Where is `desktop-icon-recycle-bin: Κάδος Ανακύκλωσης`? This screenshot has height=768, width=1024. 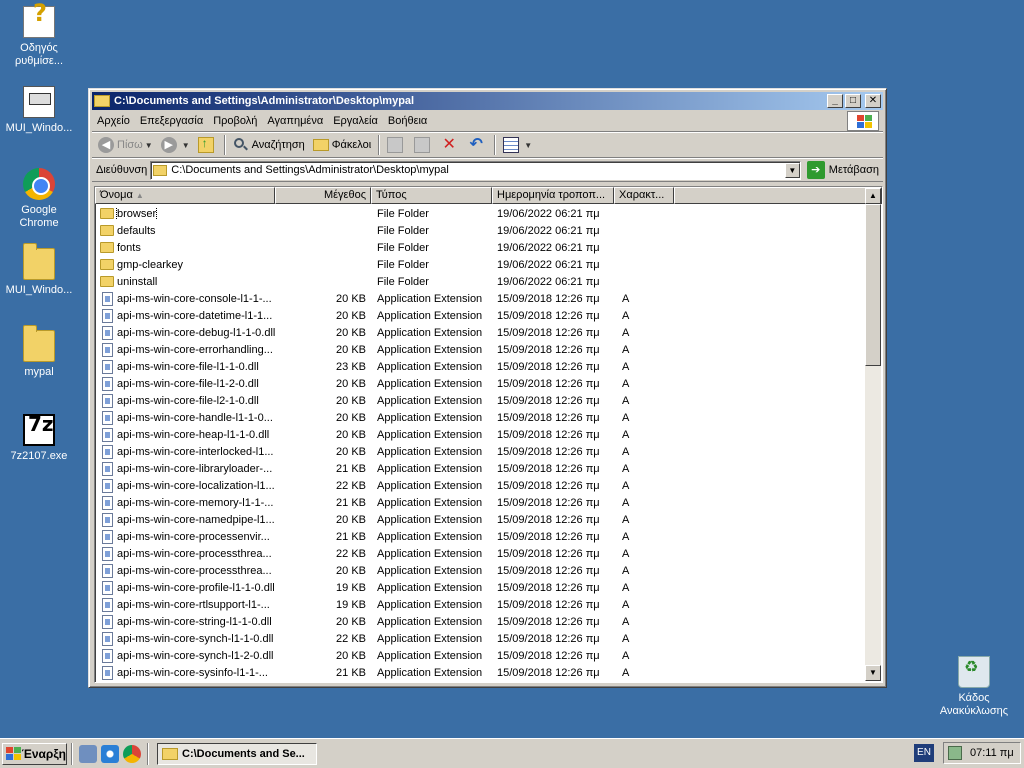 desktop-icon-recycle-bin: Κάδος Ανακύκλωσης is located at coordinates (974, 687).